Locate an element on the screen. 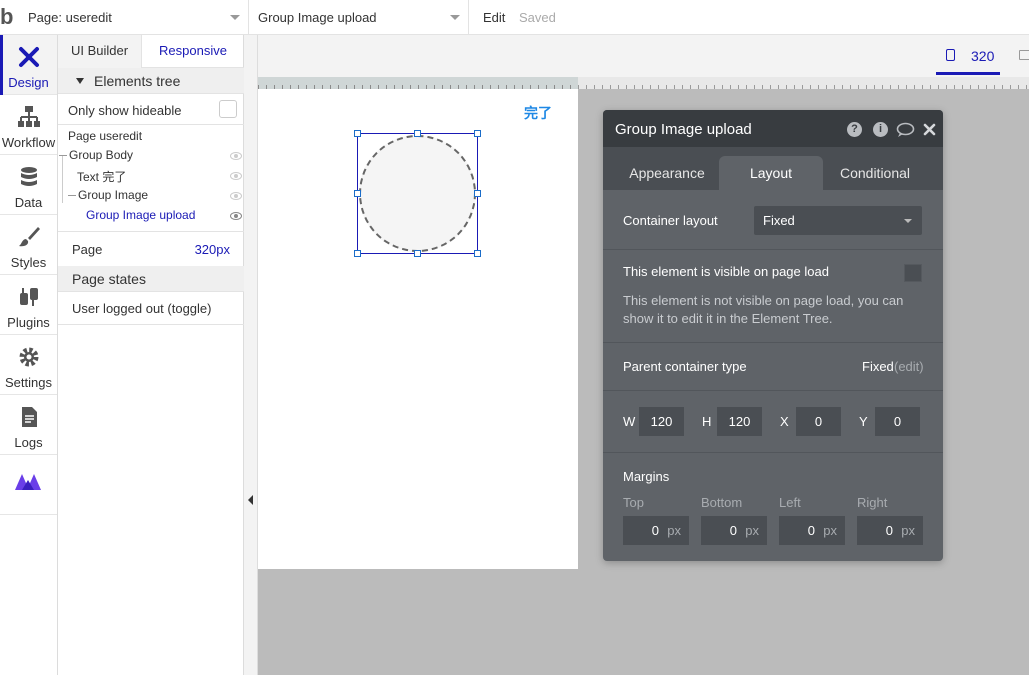 The width and height of the screenshot is (1029, 675). nav-data-label: Data is located at coordinates (28, 202).